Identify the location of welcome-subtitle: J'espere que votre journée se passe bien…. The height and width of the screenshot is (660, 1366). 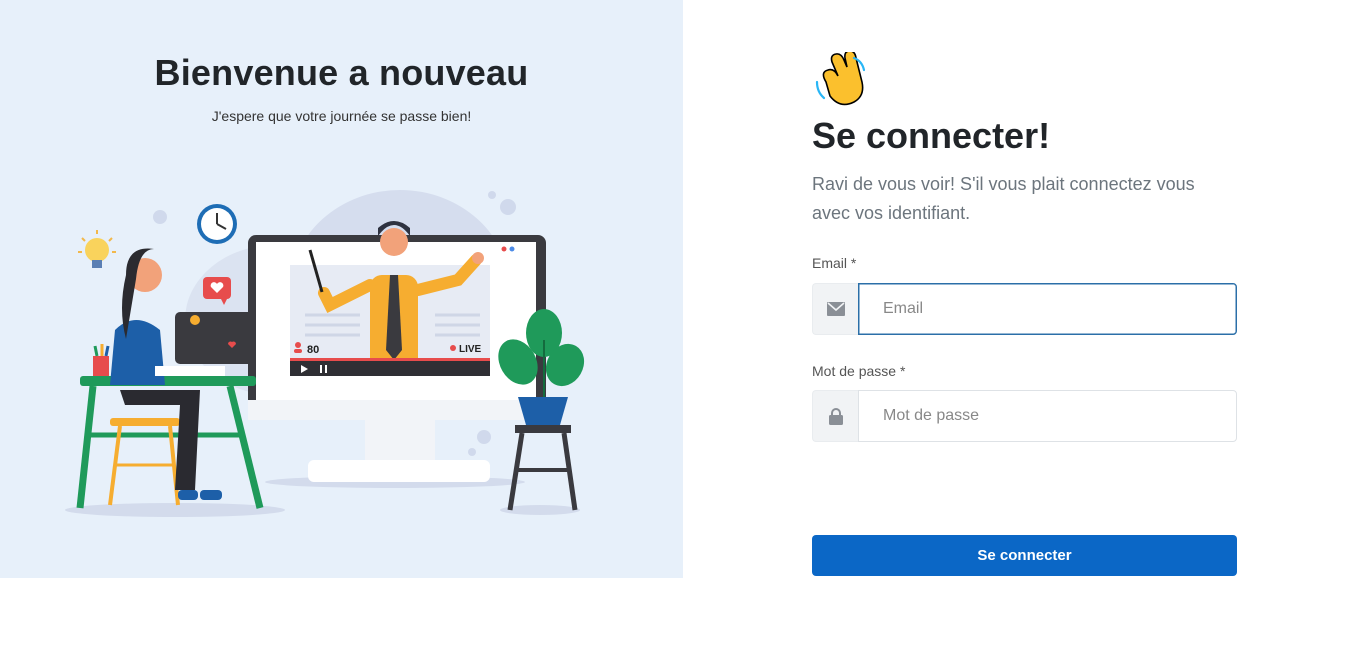
(341, 116).